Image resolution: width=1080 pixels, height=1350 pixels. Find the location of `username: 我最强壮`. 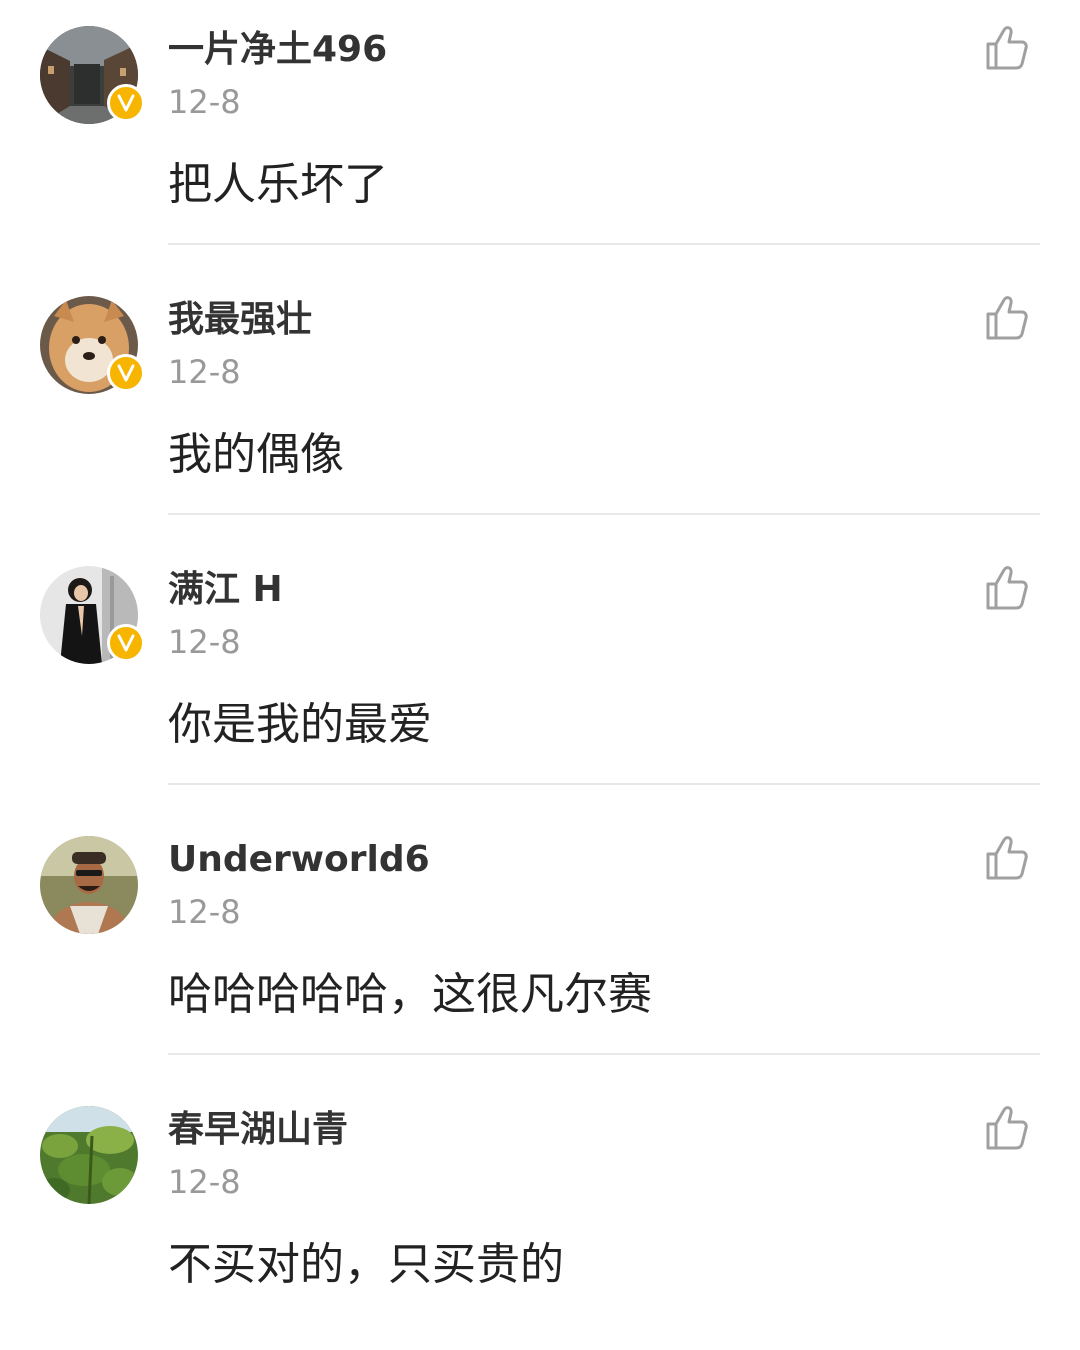

username: 我最强壮 is located at coordinates (240, 320).